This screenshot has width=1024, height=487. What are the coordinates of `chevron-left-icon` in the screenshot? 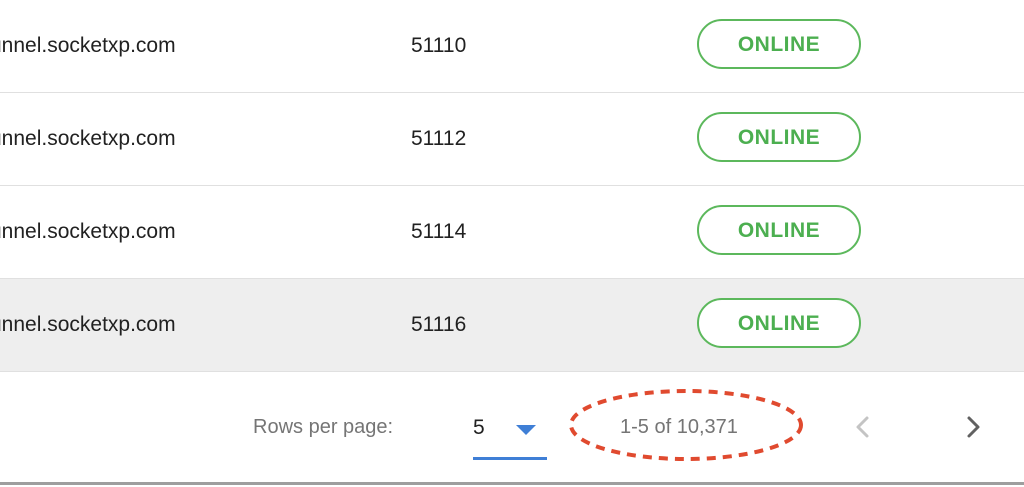 It's located at (862, 427).